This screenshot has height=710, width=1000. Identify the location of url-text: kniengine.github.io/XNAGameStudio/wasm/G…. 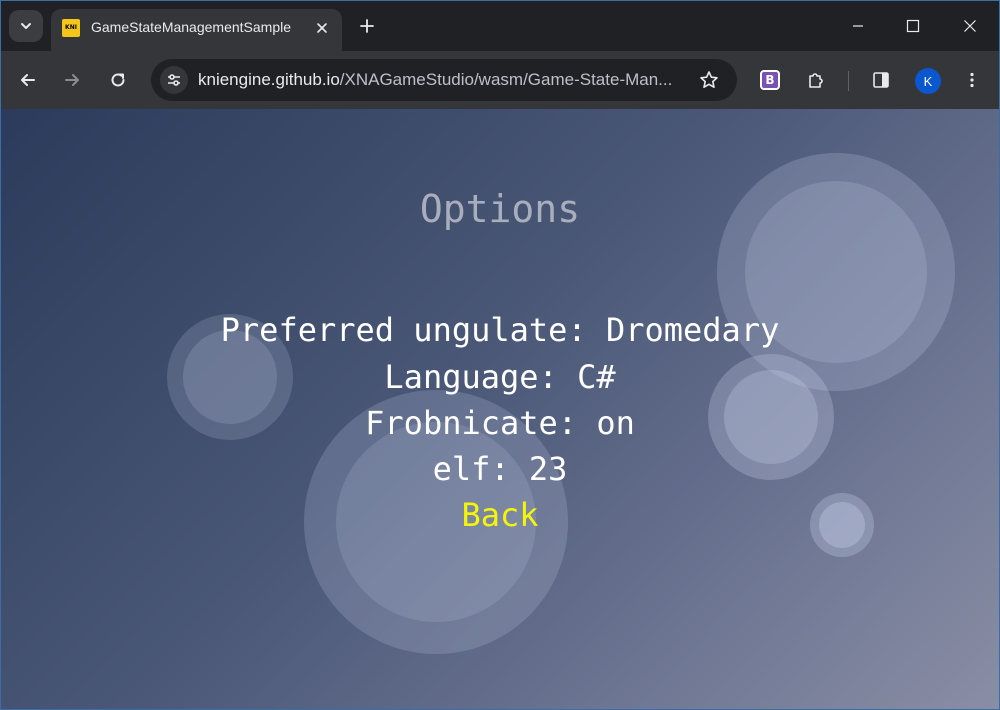
(435, 80).